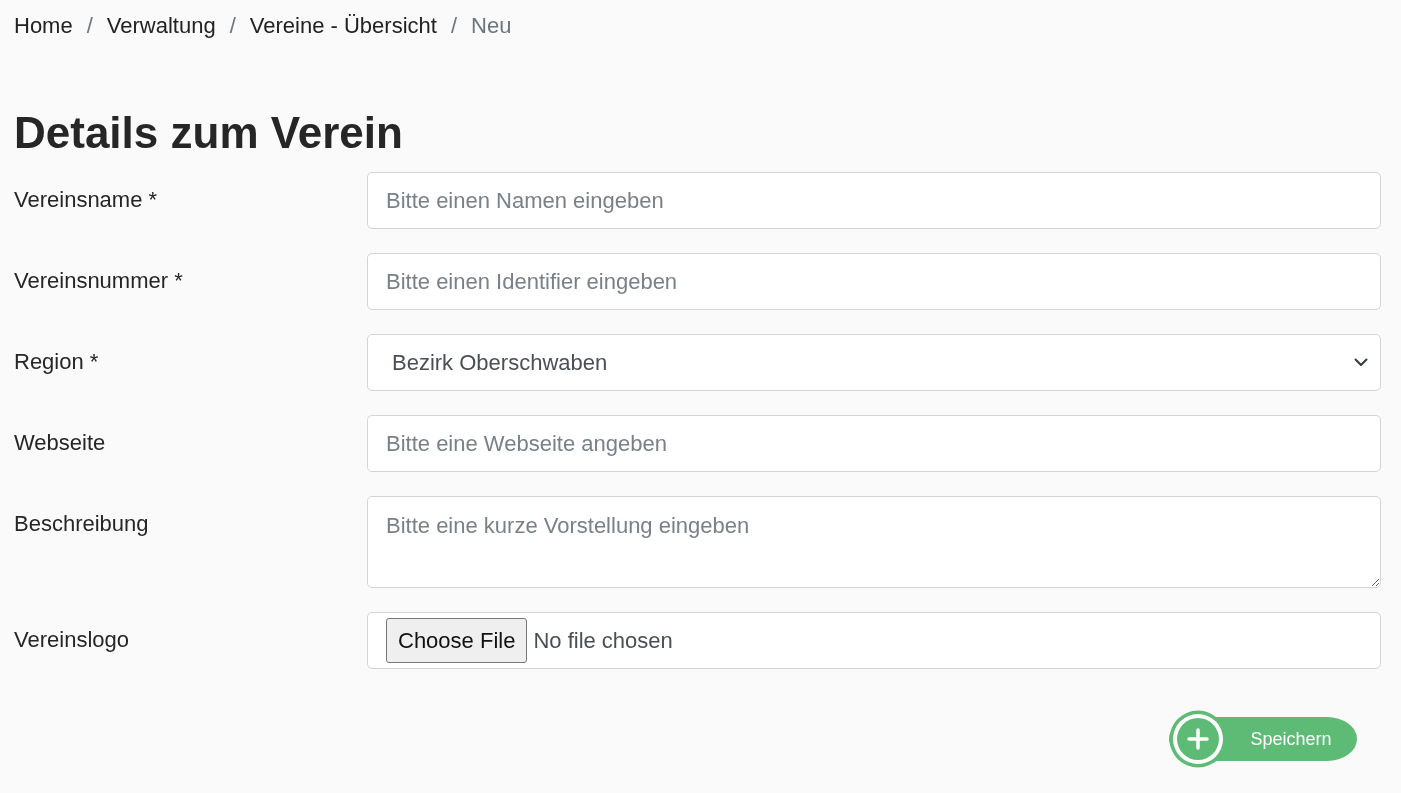  I want to click on breadcrumb-link: Verwaltung, so click(161, 25).